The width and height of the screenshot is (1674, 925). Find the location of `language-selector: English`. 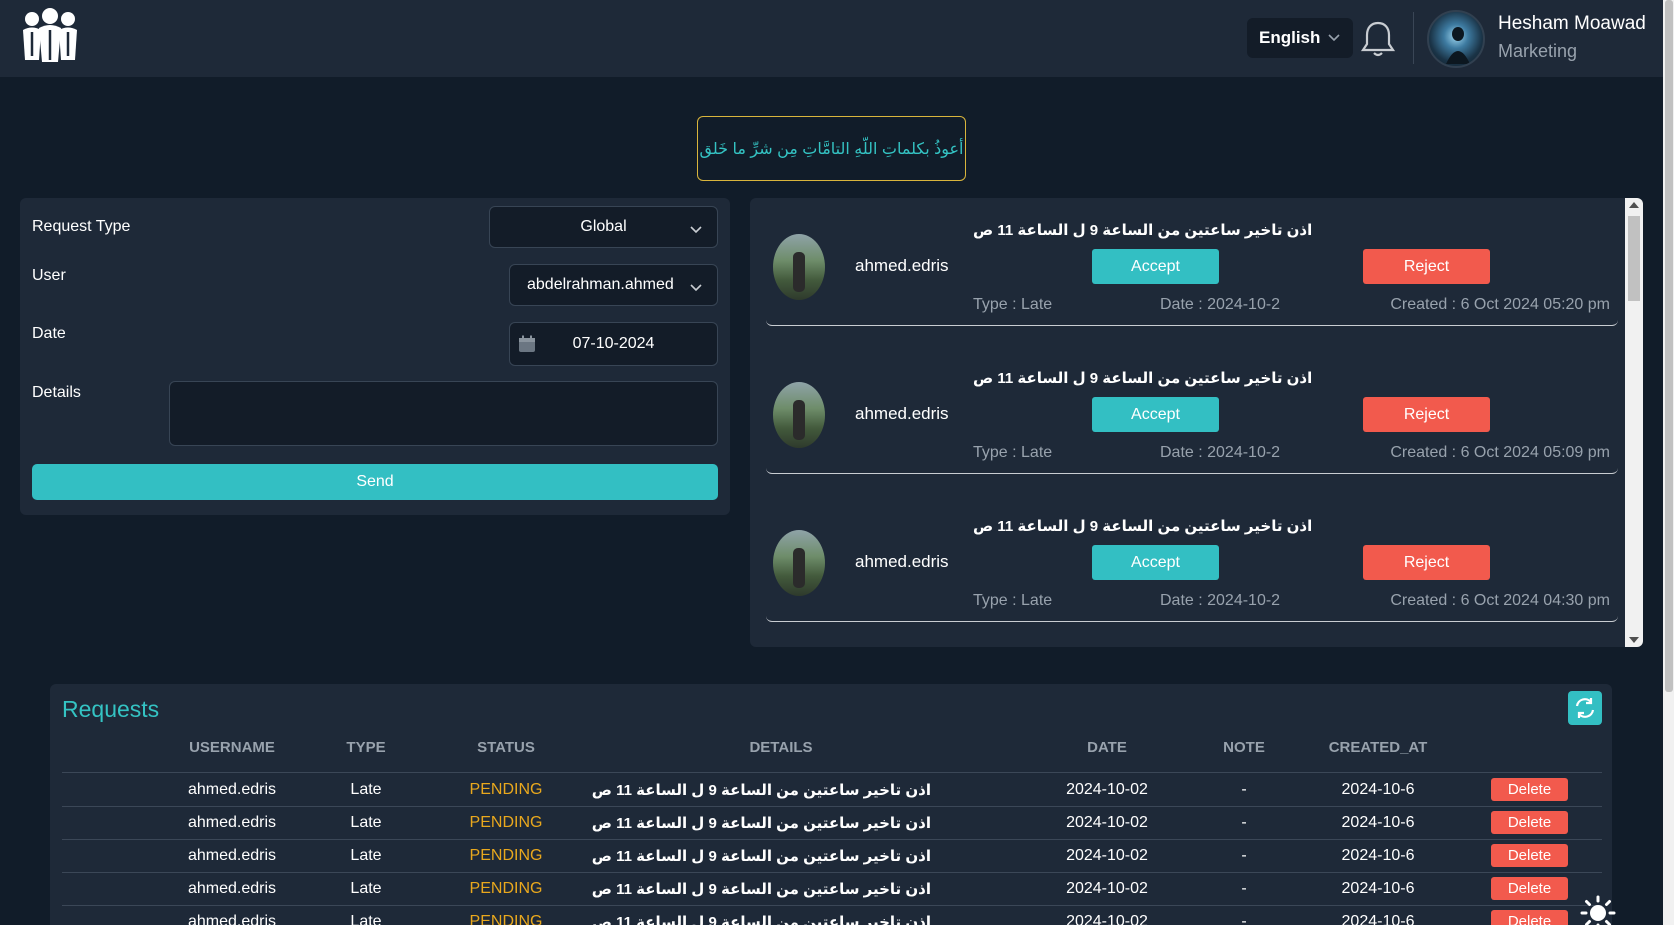

language-selector: English is located at coordinates (1300, 38).